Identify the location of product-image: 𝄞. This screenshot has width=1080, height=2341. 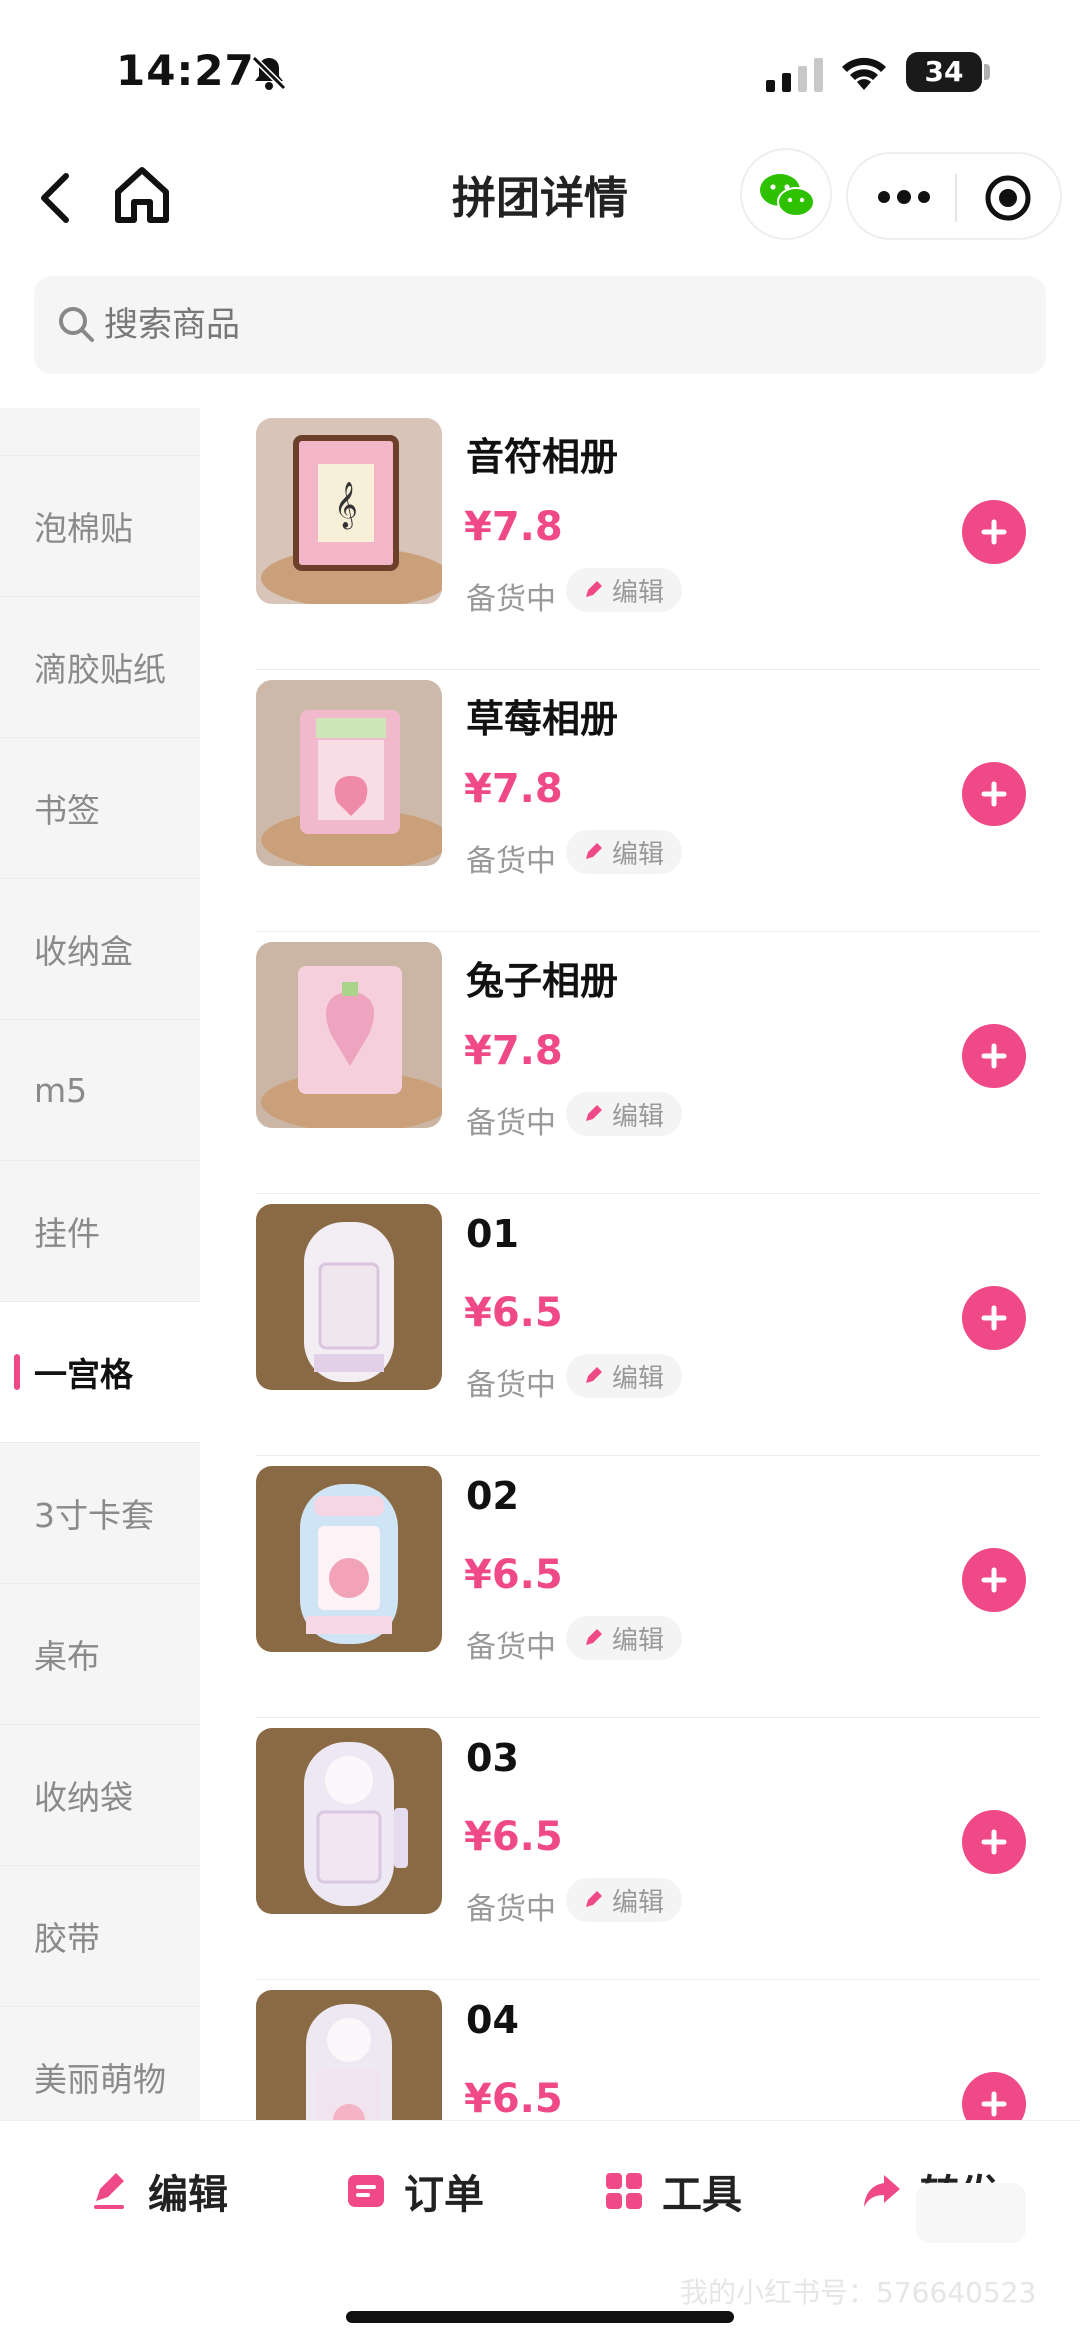
(349, 511).